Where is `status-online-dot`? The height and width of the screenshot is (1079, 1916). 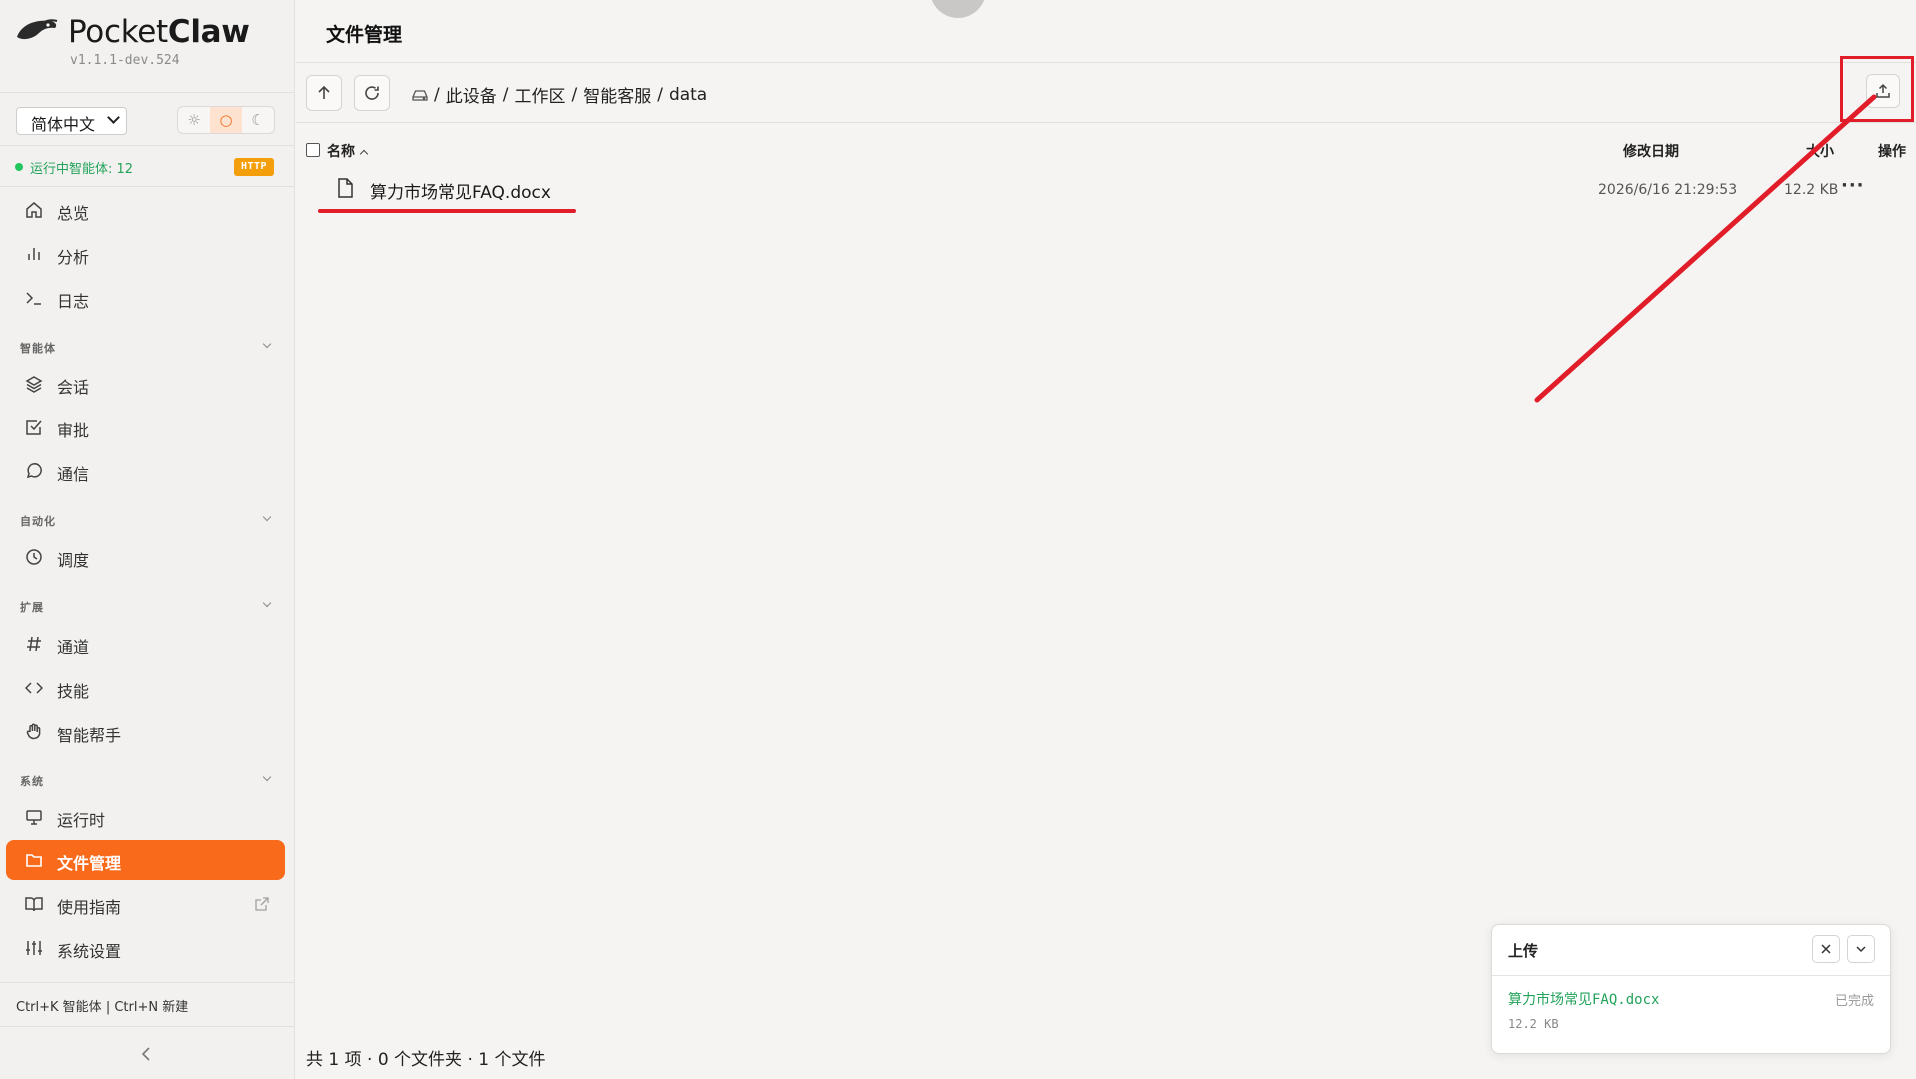
status-online-dot is located at coordinates (19, 167).